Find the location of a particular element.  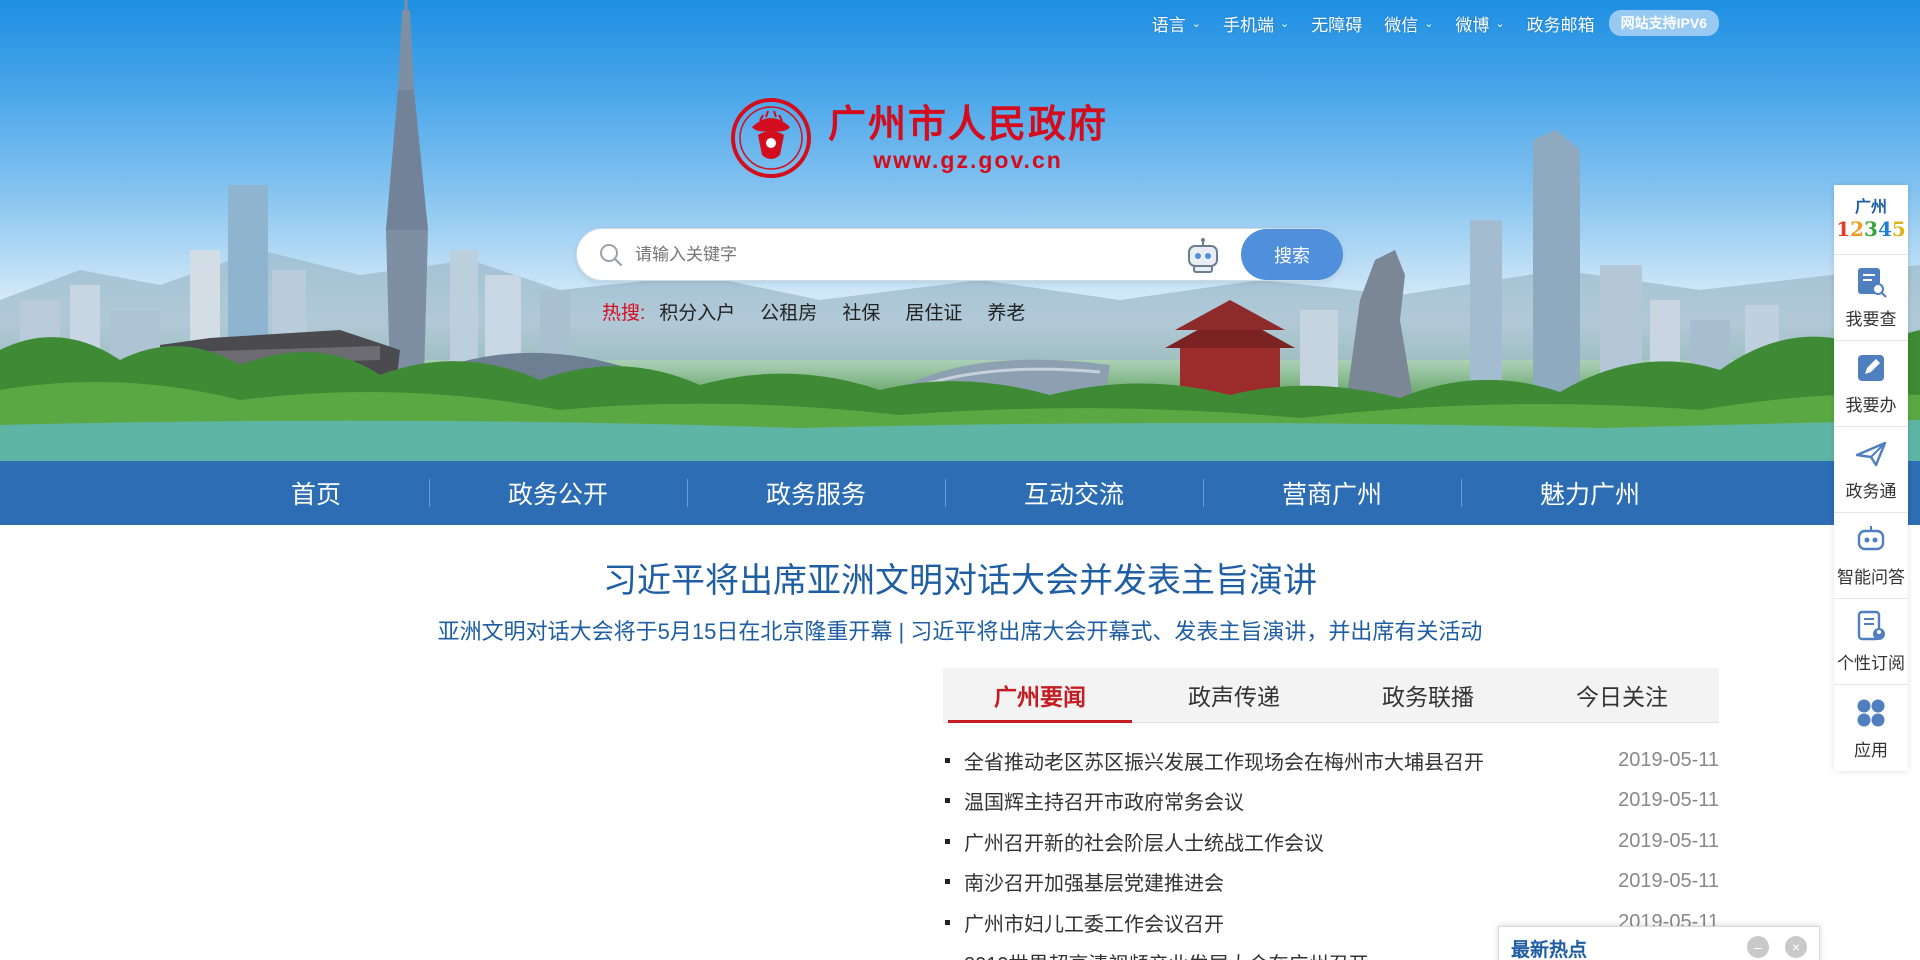

tab-guangzhou-news: 广州要闻 is located at coordinates (1040, 695).